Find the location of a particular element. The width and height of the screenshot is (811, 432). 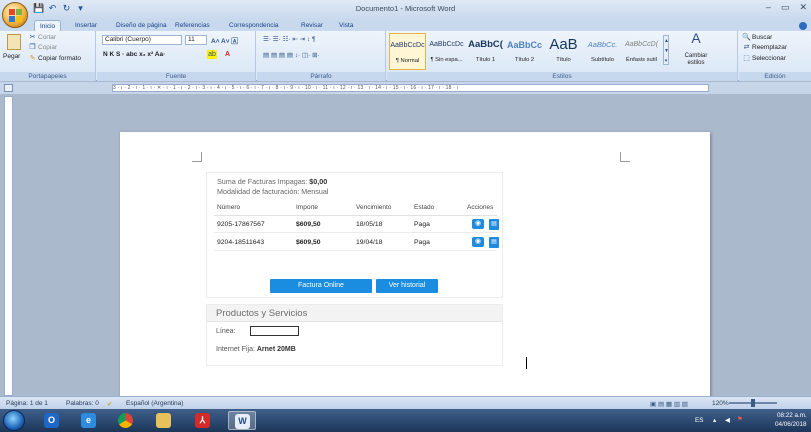

taskbar-acrobat: ⅄ is located at coordinates (203, 420).